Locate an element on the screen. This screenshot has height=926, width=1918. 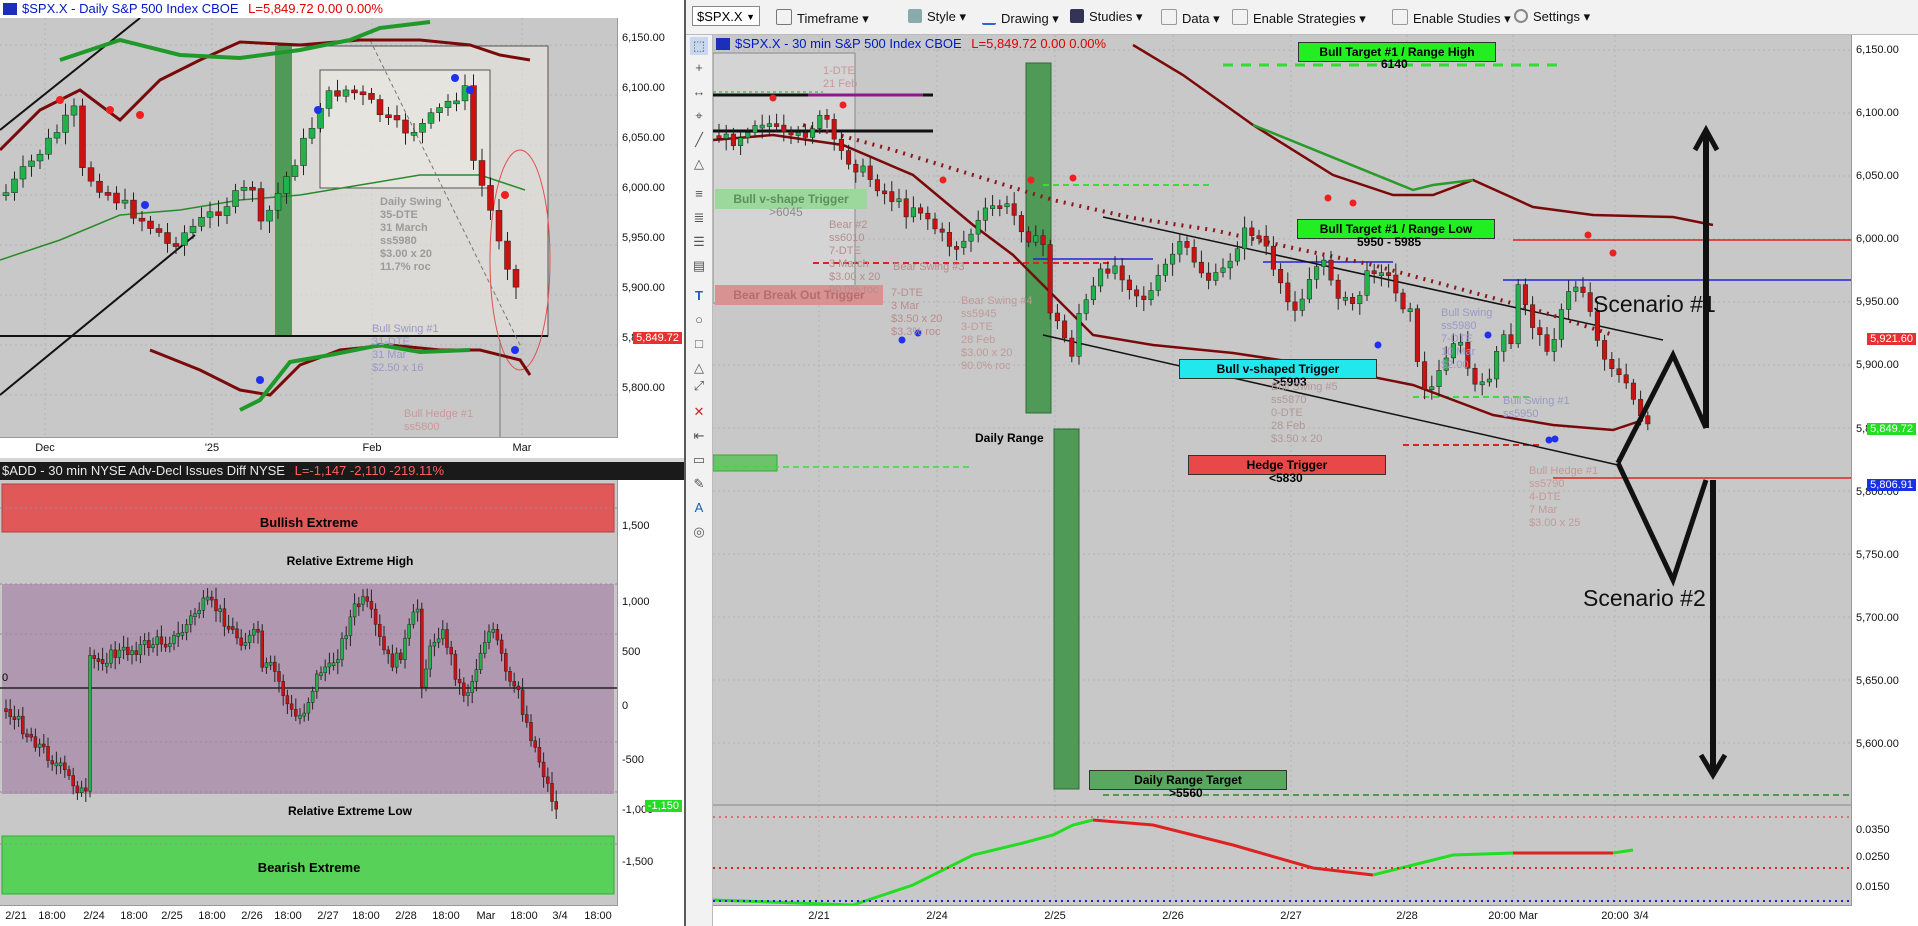
enable-studies-button: Enable Studies ▾ is located at coordinates (1451, 18).